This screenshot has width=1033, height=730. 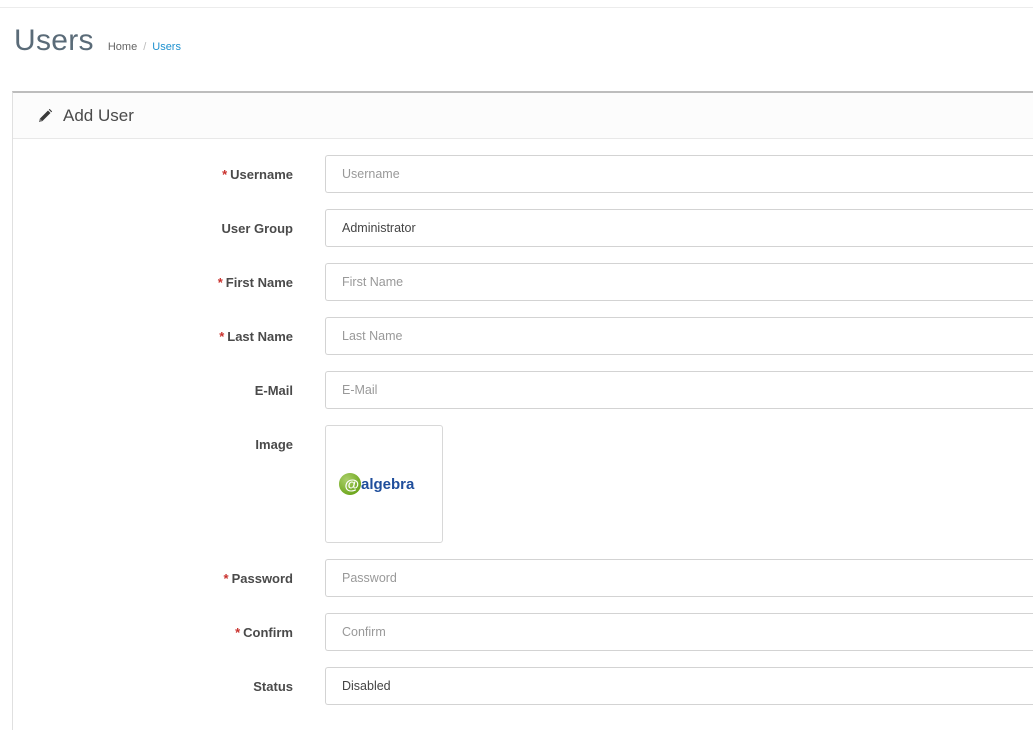 I want to click on breadcrumb-users-link: Users, so click(x=166, y=47).